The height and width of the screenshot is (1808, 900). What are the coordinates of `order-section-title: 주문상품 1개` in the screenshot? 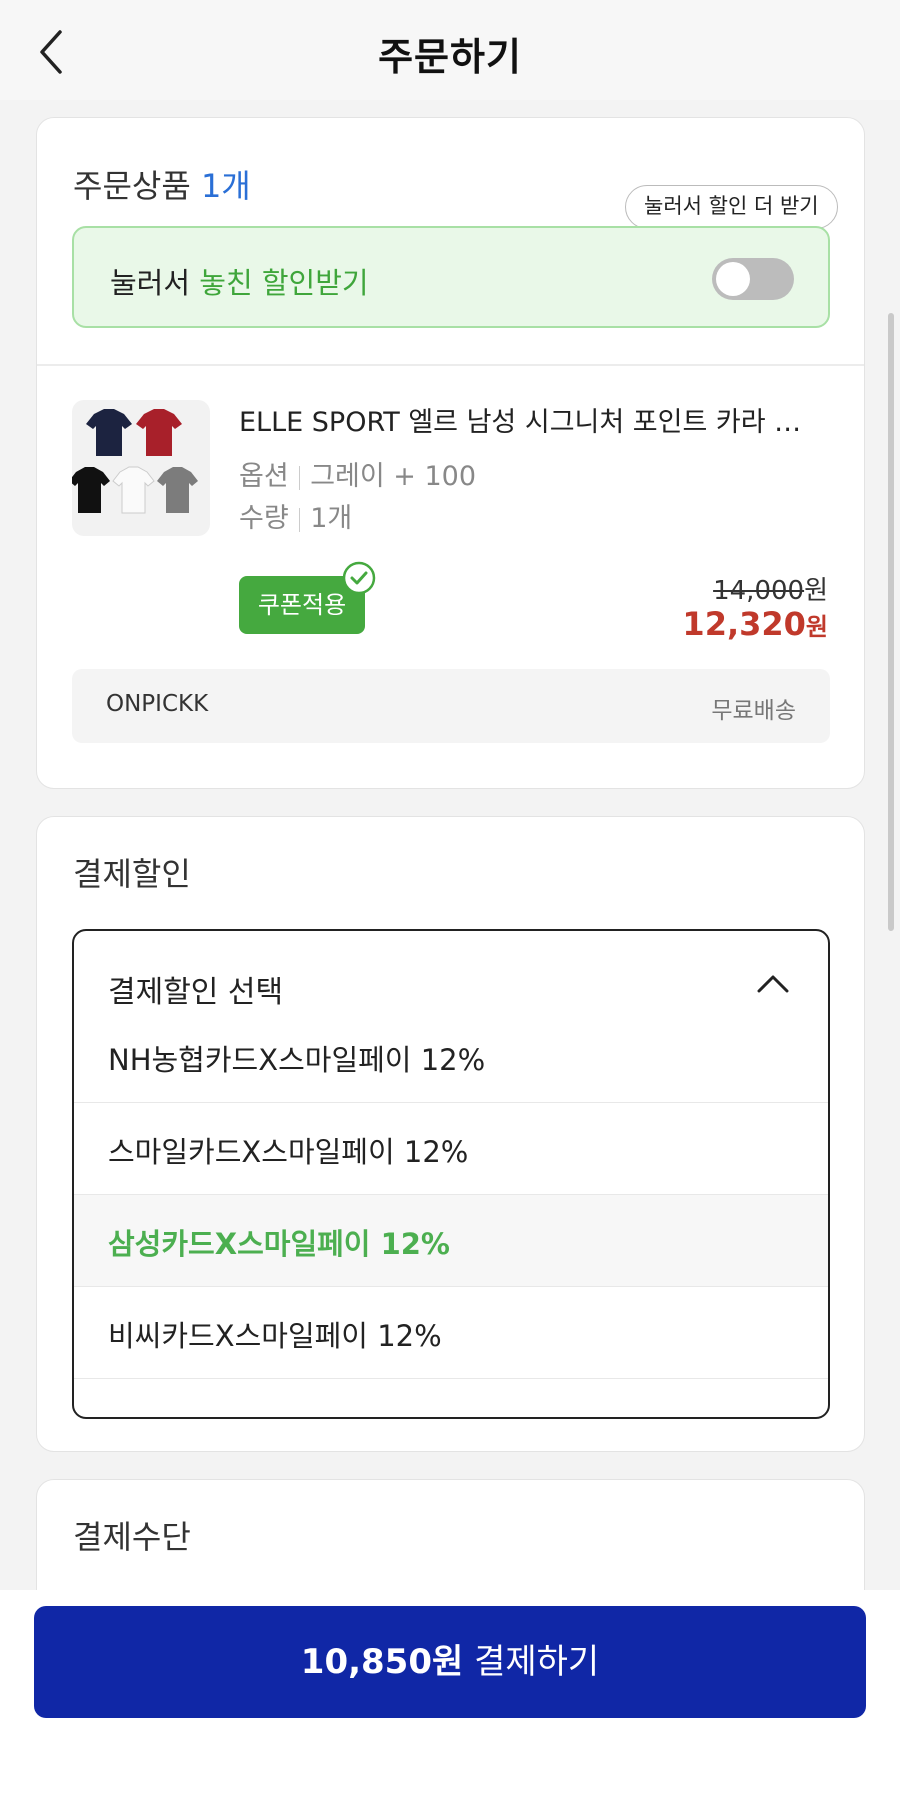 It's located at (162, 184).